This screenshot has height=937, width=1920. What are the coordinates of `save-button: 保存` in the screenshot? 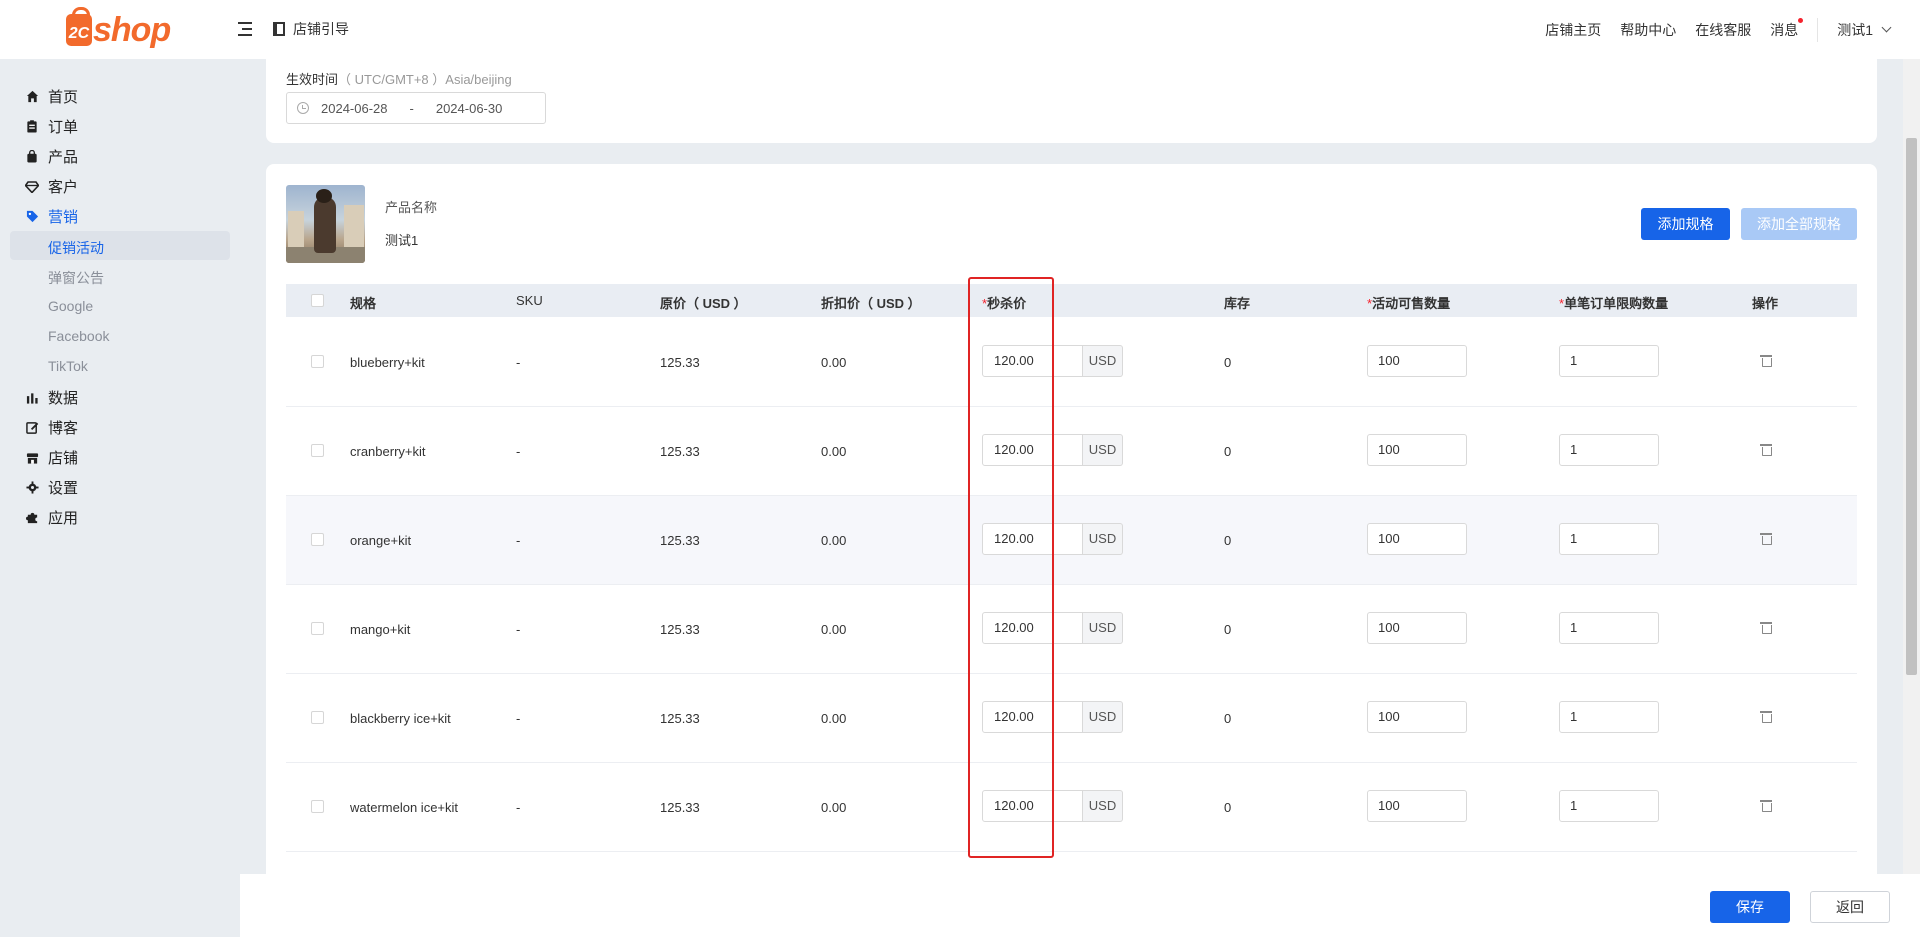 It's located at (1750, 907).